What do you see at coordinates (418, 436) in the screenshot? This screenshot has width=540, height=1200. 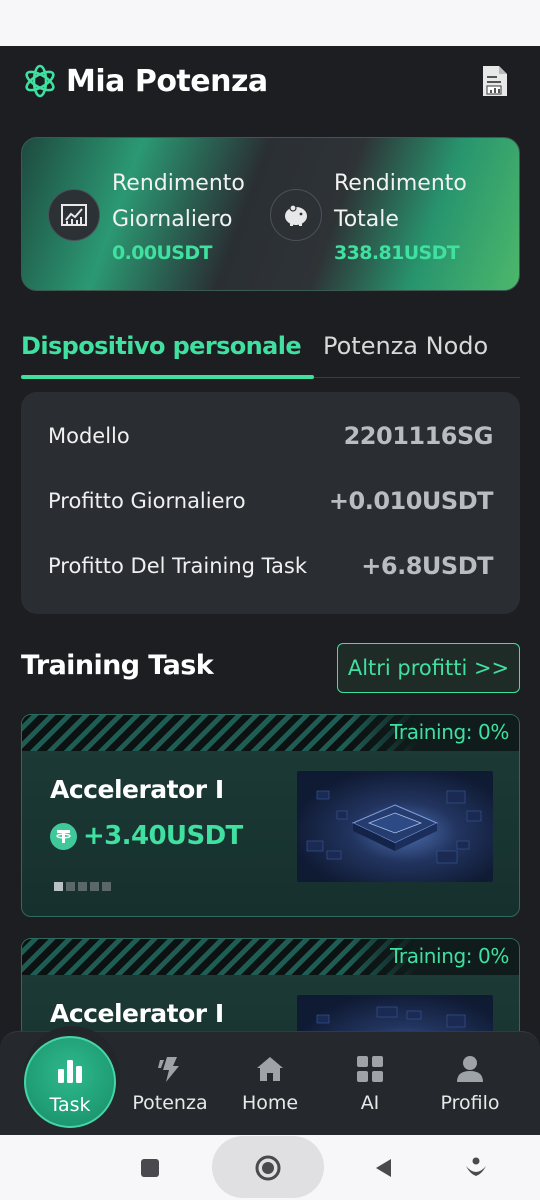 I see `device-row-value: 2201116SG` at bounding box center [418, 436].